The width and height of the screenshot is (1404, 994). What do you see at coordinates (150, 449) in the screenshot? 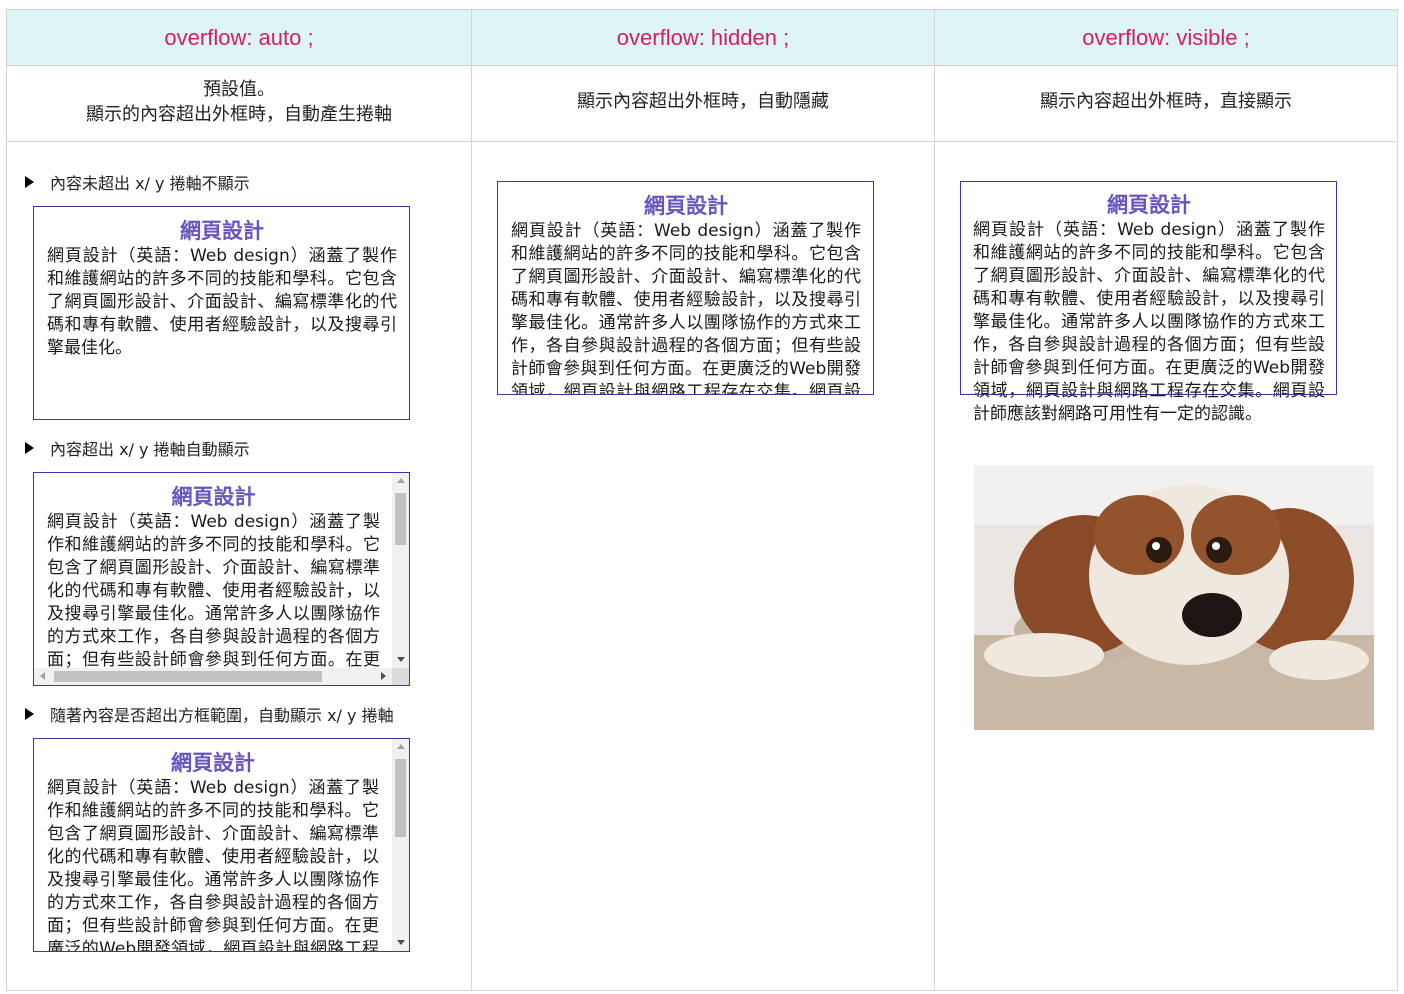
I see `bullet-label: 內容超出 x/ y 捲軸自動顯示` at bounding box center [150, 449].